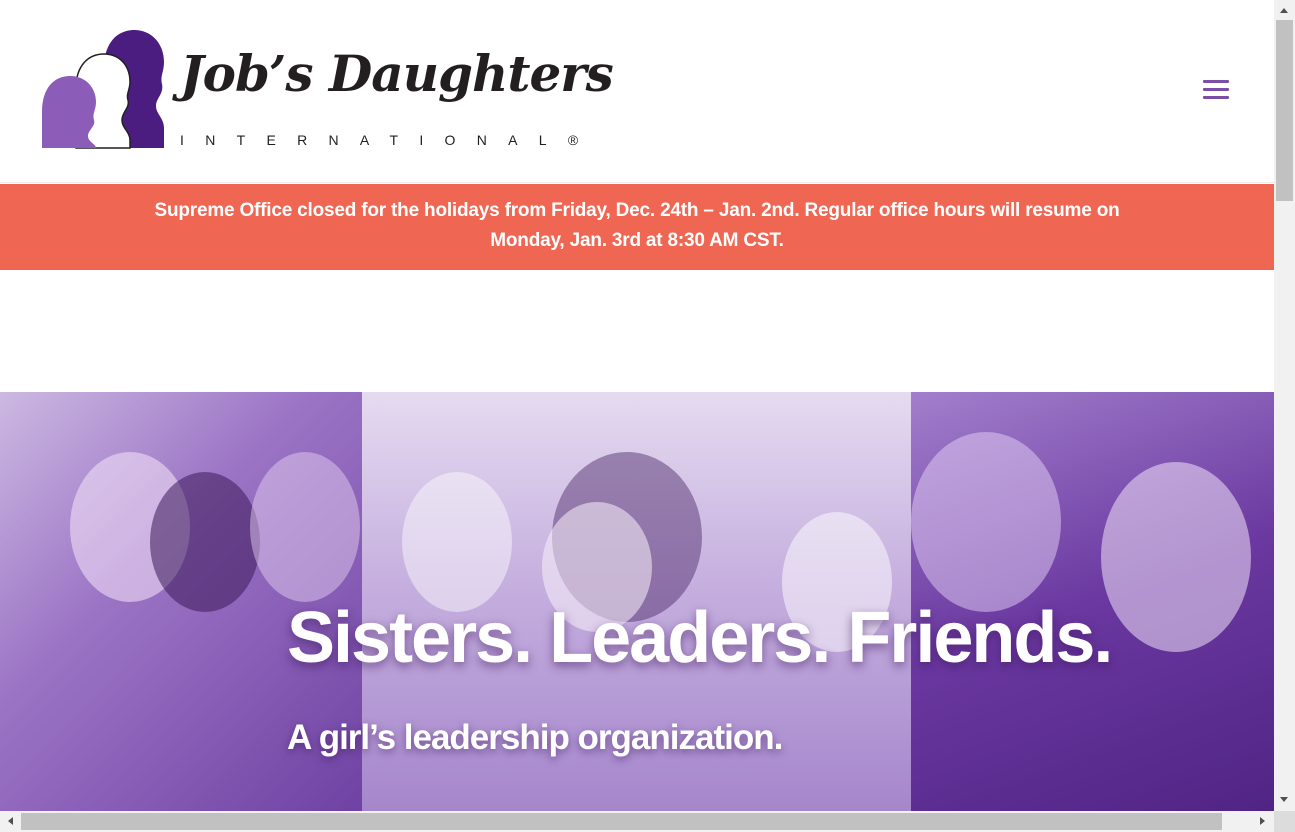 The width and height of the screenshot is (1295, 832). What do you see at coordinates (1284, 821) in the screenshot?
I see `scrollbar-corner` at bounding box center [1284, 821].